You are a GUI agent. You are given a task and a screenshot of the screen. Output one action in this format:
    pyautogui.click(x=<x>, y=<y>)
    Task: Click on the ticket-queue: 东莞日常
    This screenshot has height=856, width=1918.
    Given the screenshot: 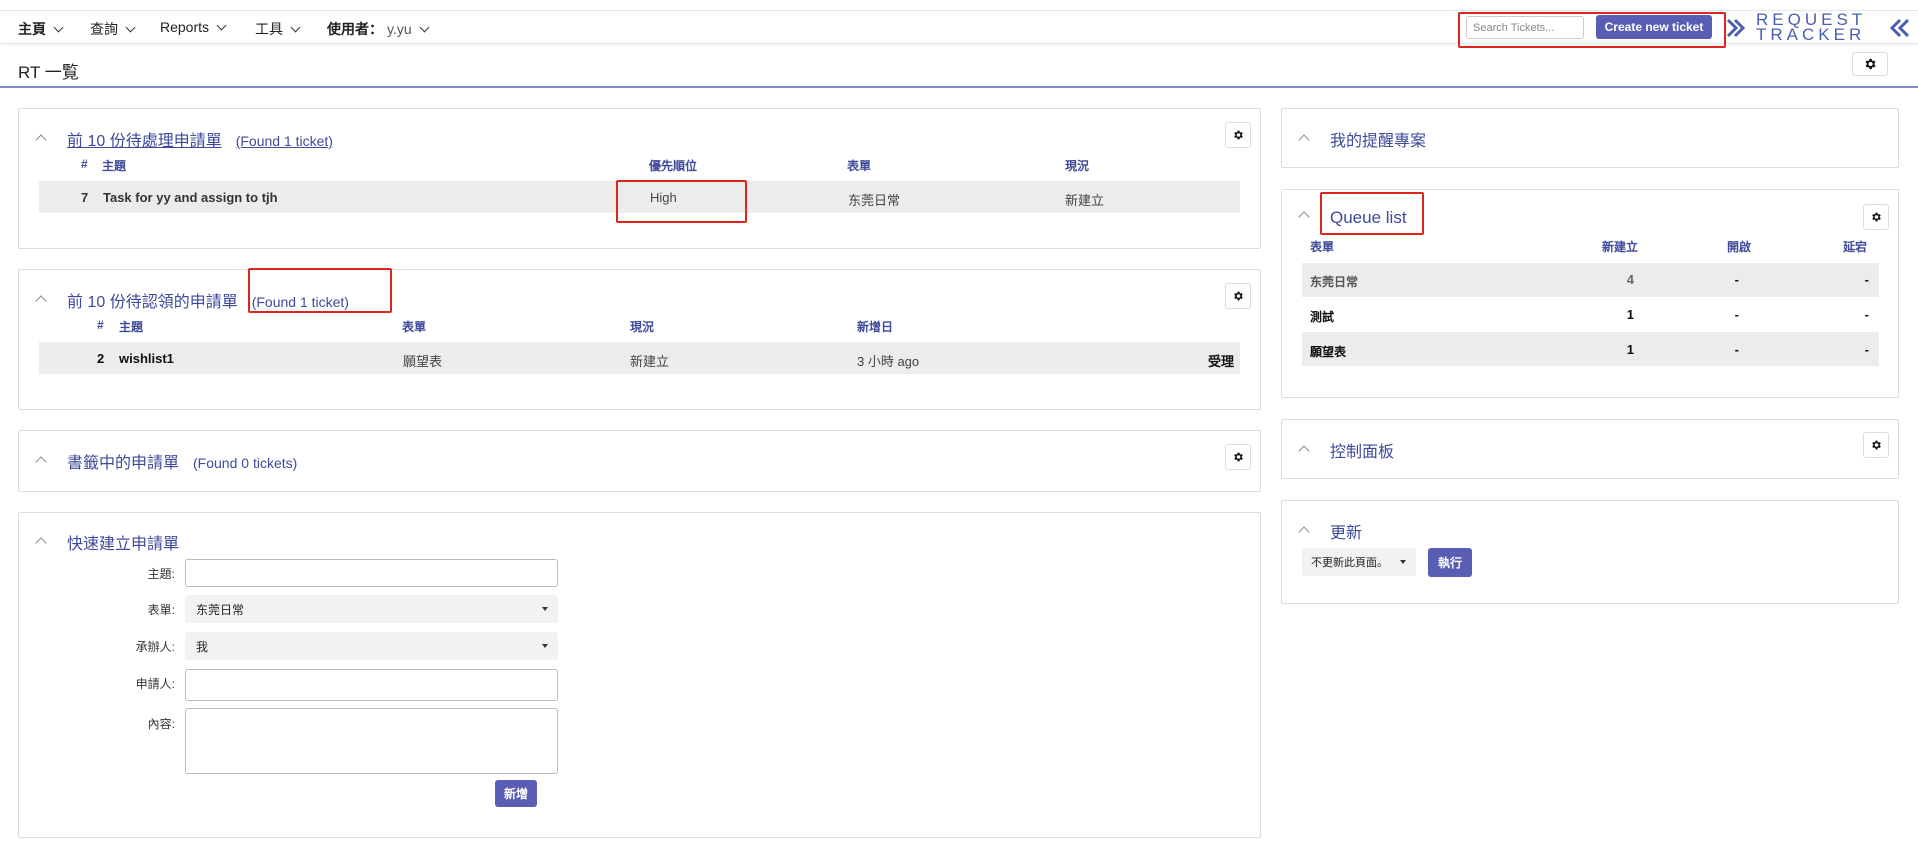 What is the action you would take?
    pyautogui.click(x=874, y=200)
    